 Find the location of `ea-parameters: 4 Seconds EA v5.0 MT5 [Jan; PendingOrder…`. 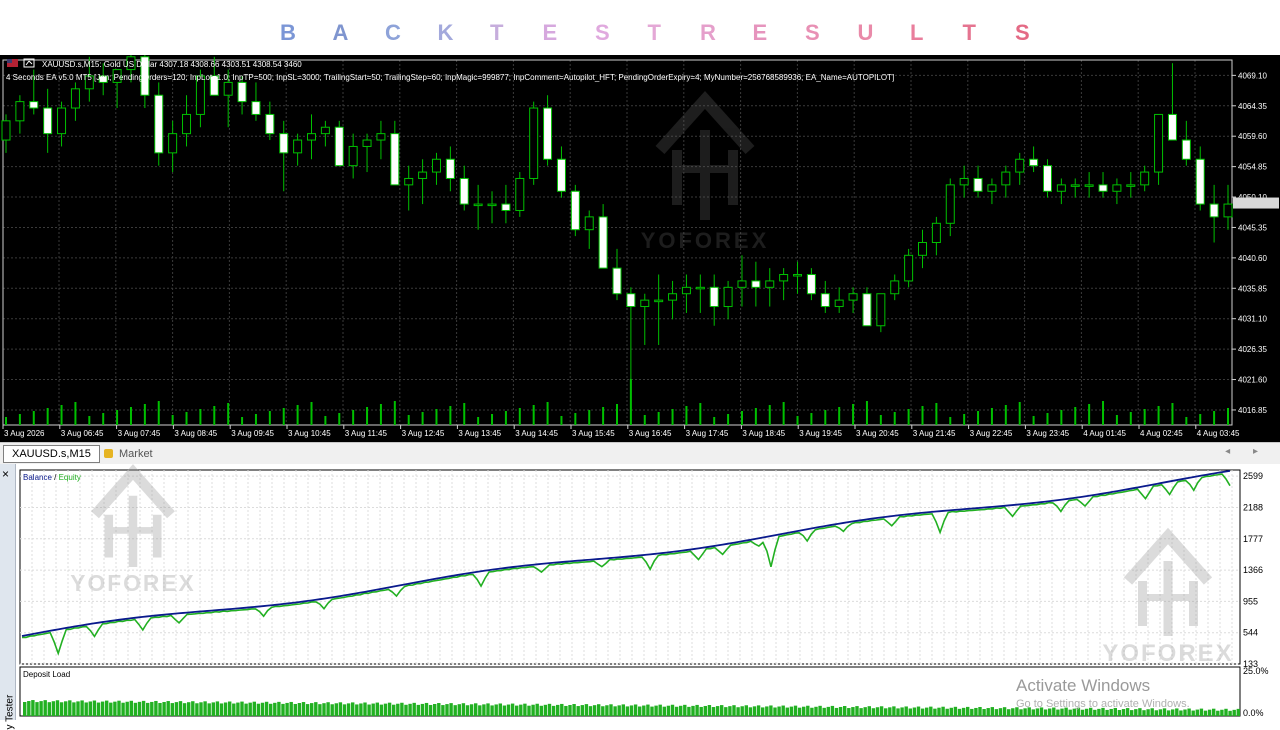

ea-parameters: 4 Seconds EA v5.0 MT5 [Jan; PendingOrder… is located at coordinates (450, 77).